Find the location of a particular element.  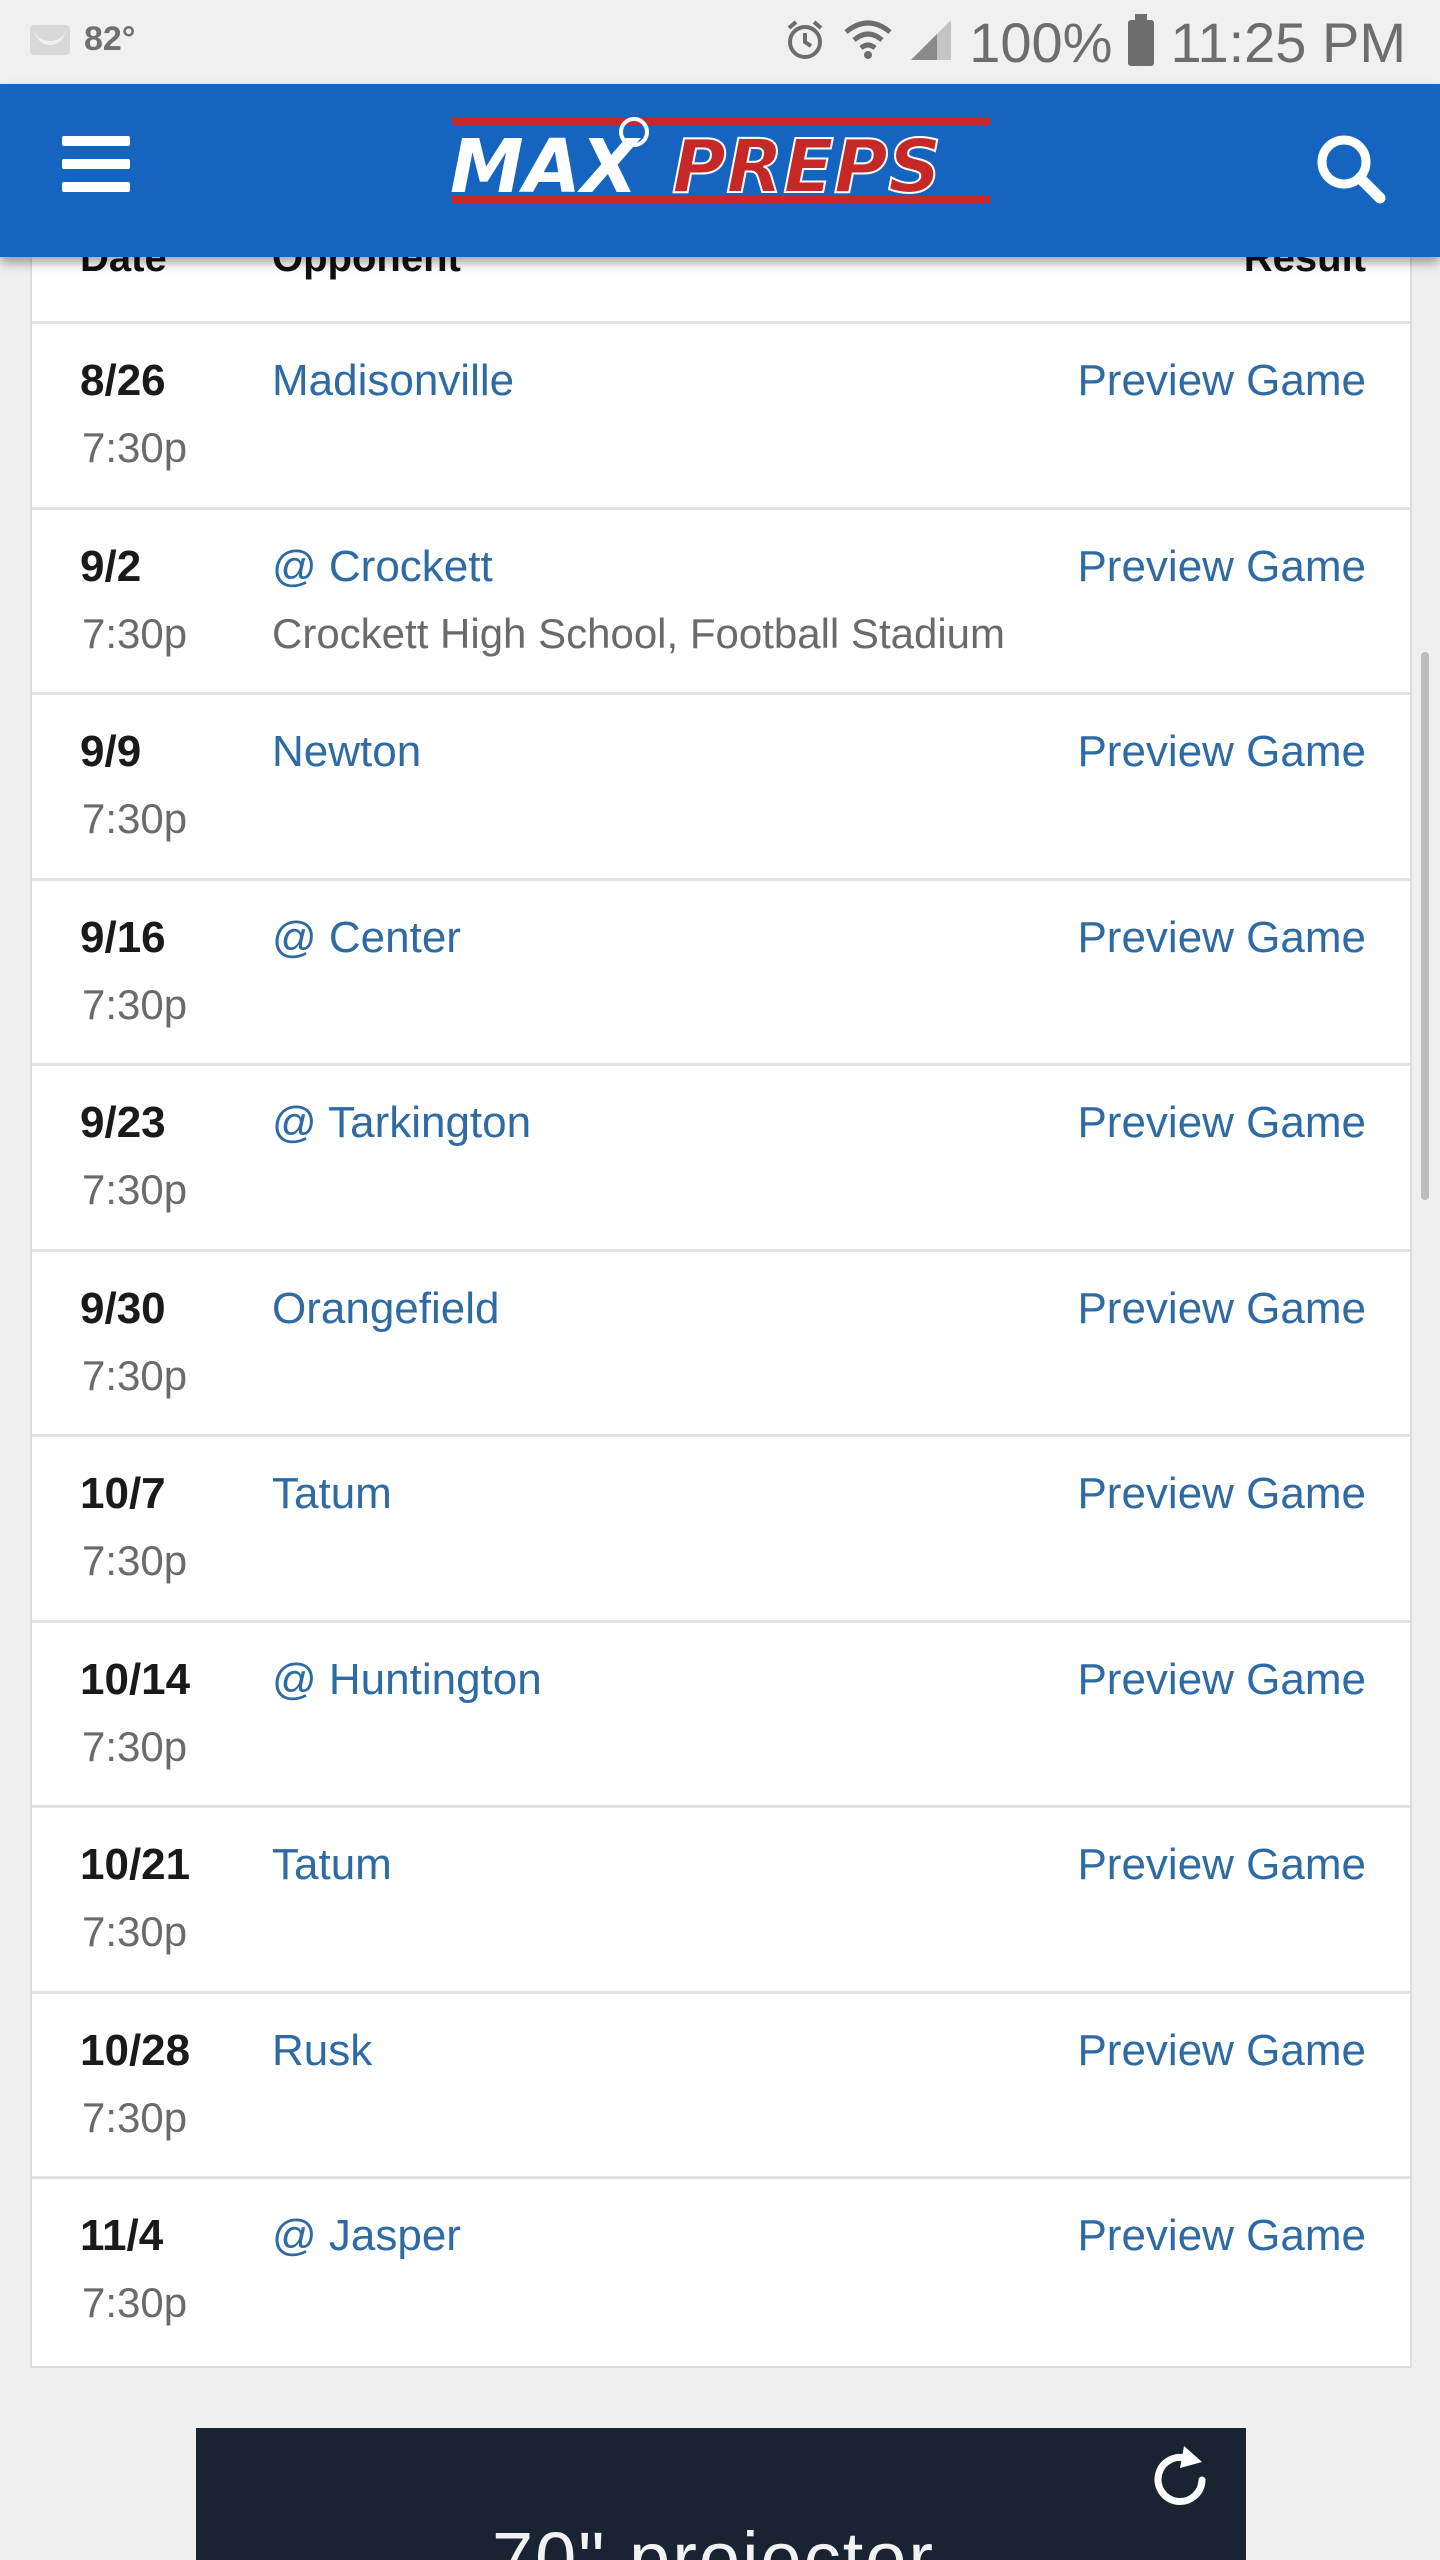

game-date: 9/9 is located at coordinates (111, 751).